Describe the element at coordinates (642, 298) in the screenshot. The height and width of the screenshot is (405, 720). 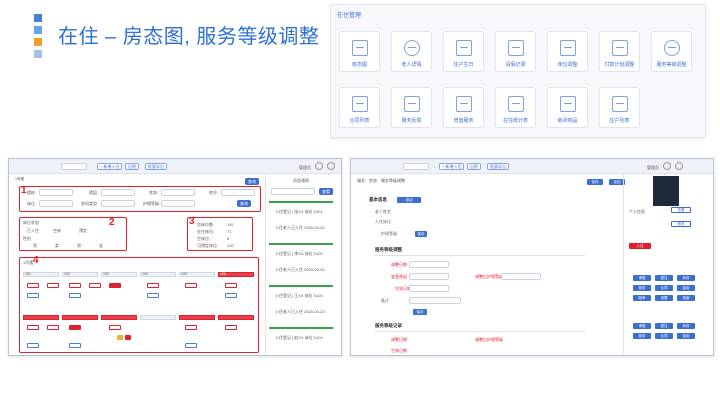
I see `bill-button: 账单` at that location.